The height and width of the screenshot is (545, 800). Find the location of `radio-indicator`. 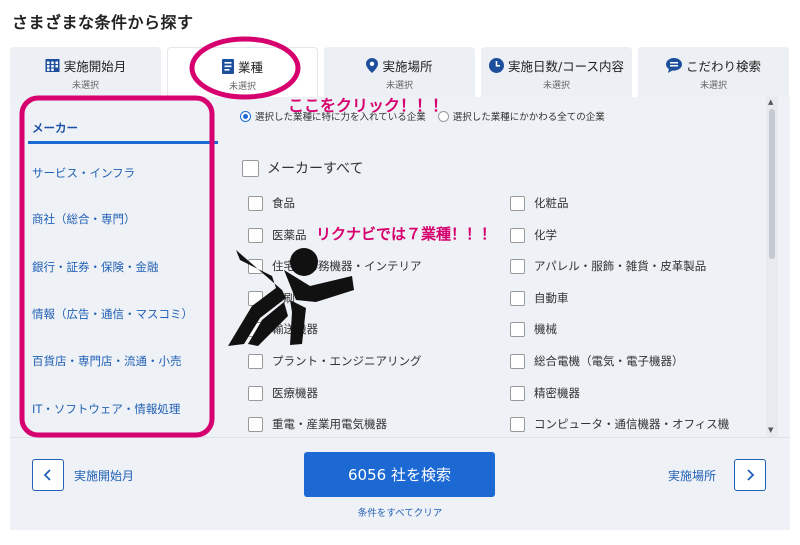

radio-indicator is located at coordinates (245, 116).